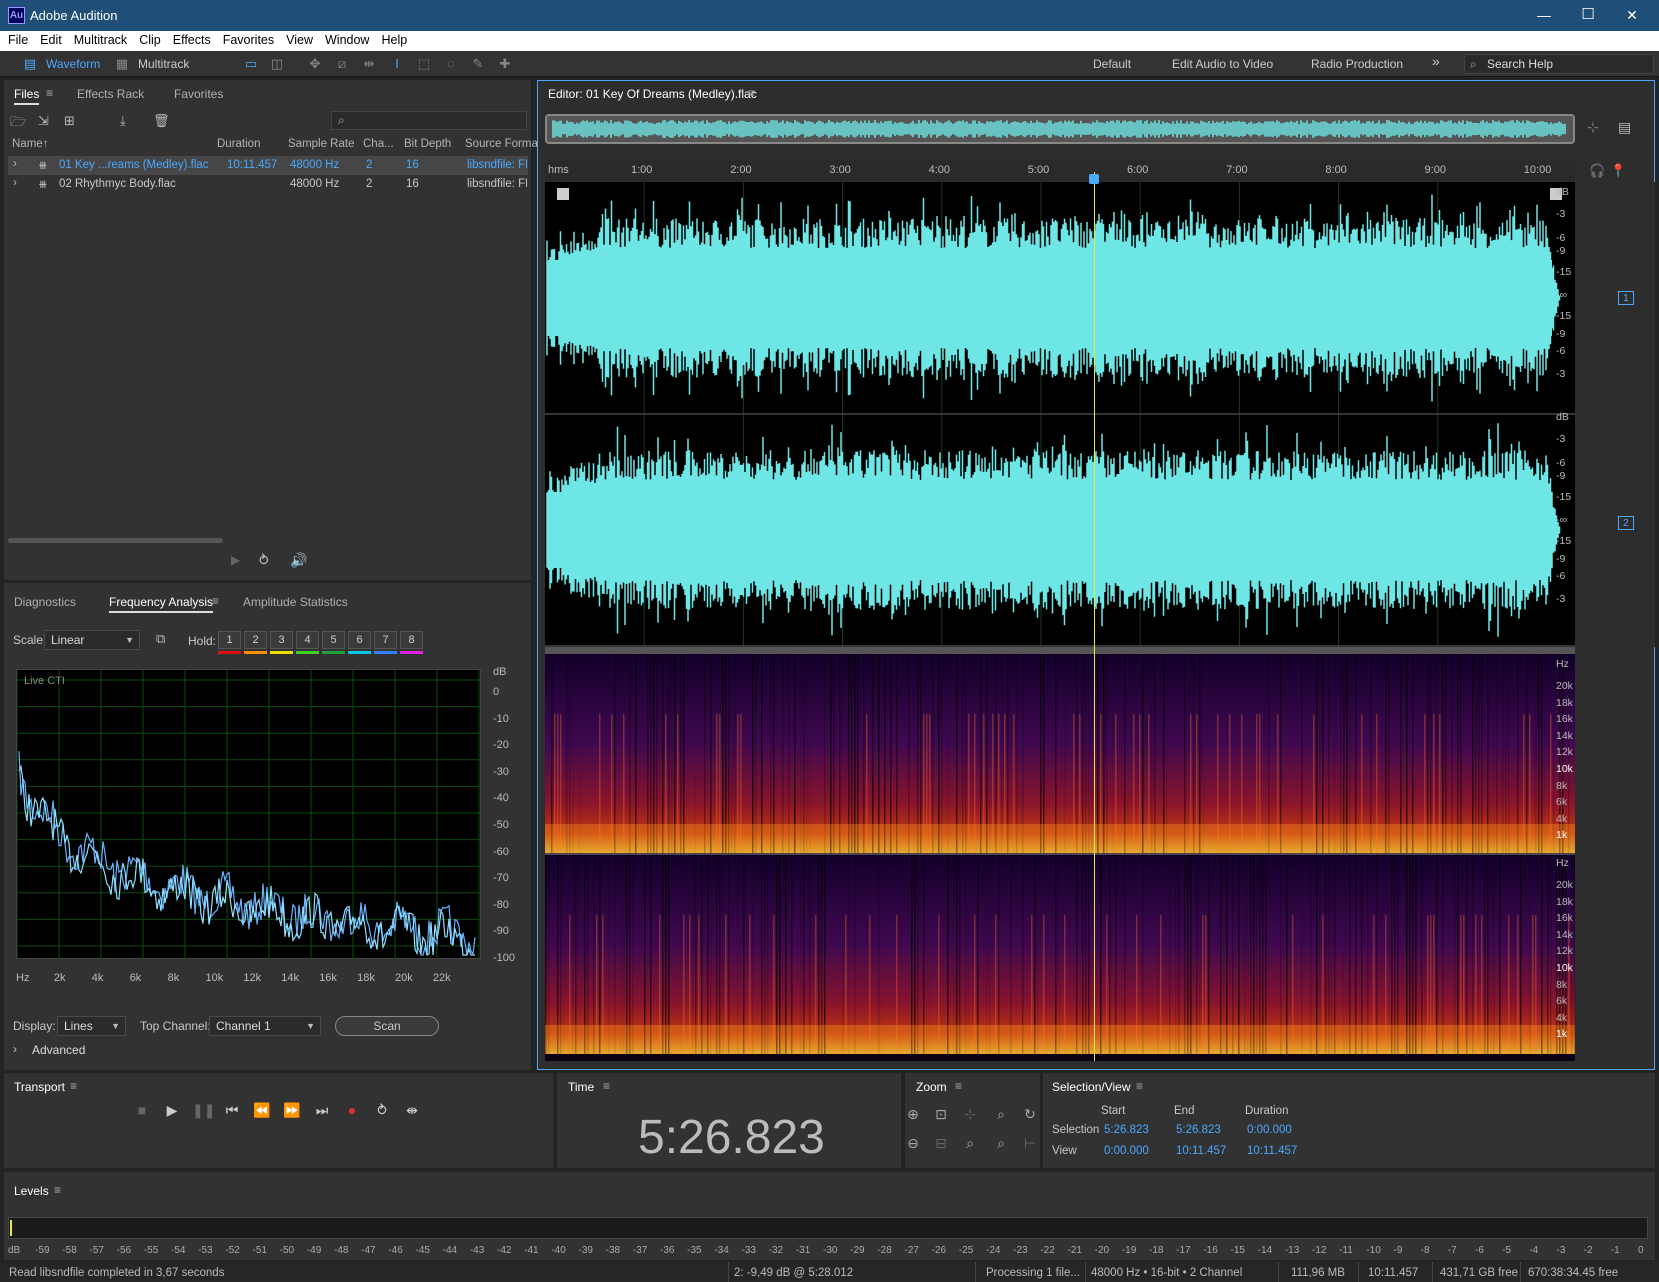  Describe the element at coordinates (92, 640) in the screenshot. I see `scale-select: Linear ▼` at that location.